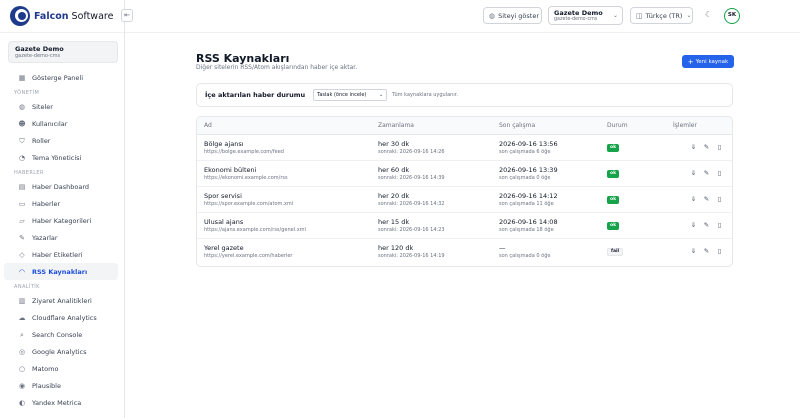  What do you see at coordinates (61, 77) in the screenshot?
I see `sidebar-item-dashboard: ▦ Gösterge Paneli` at bounding box center [61, 77].